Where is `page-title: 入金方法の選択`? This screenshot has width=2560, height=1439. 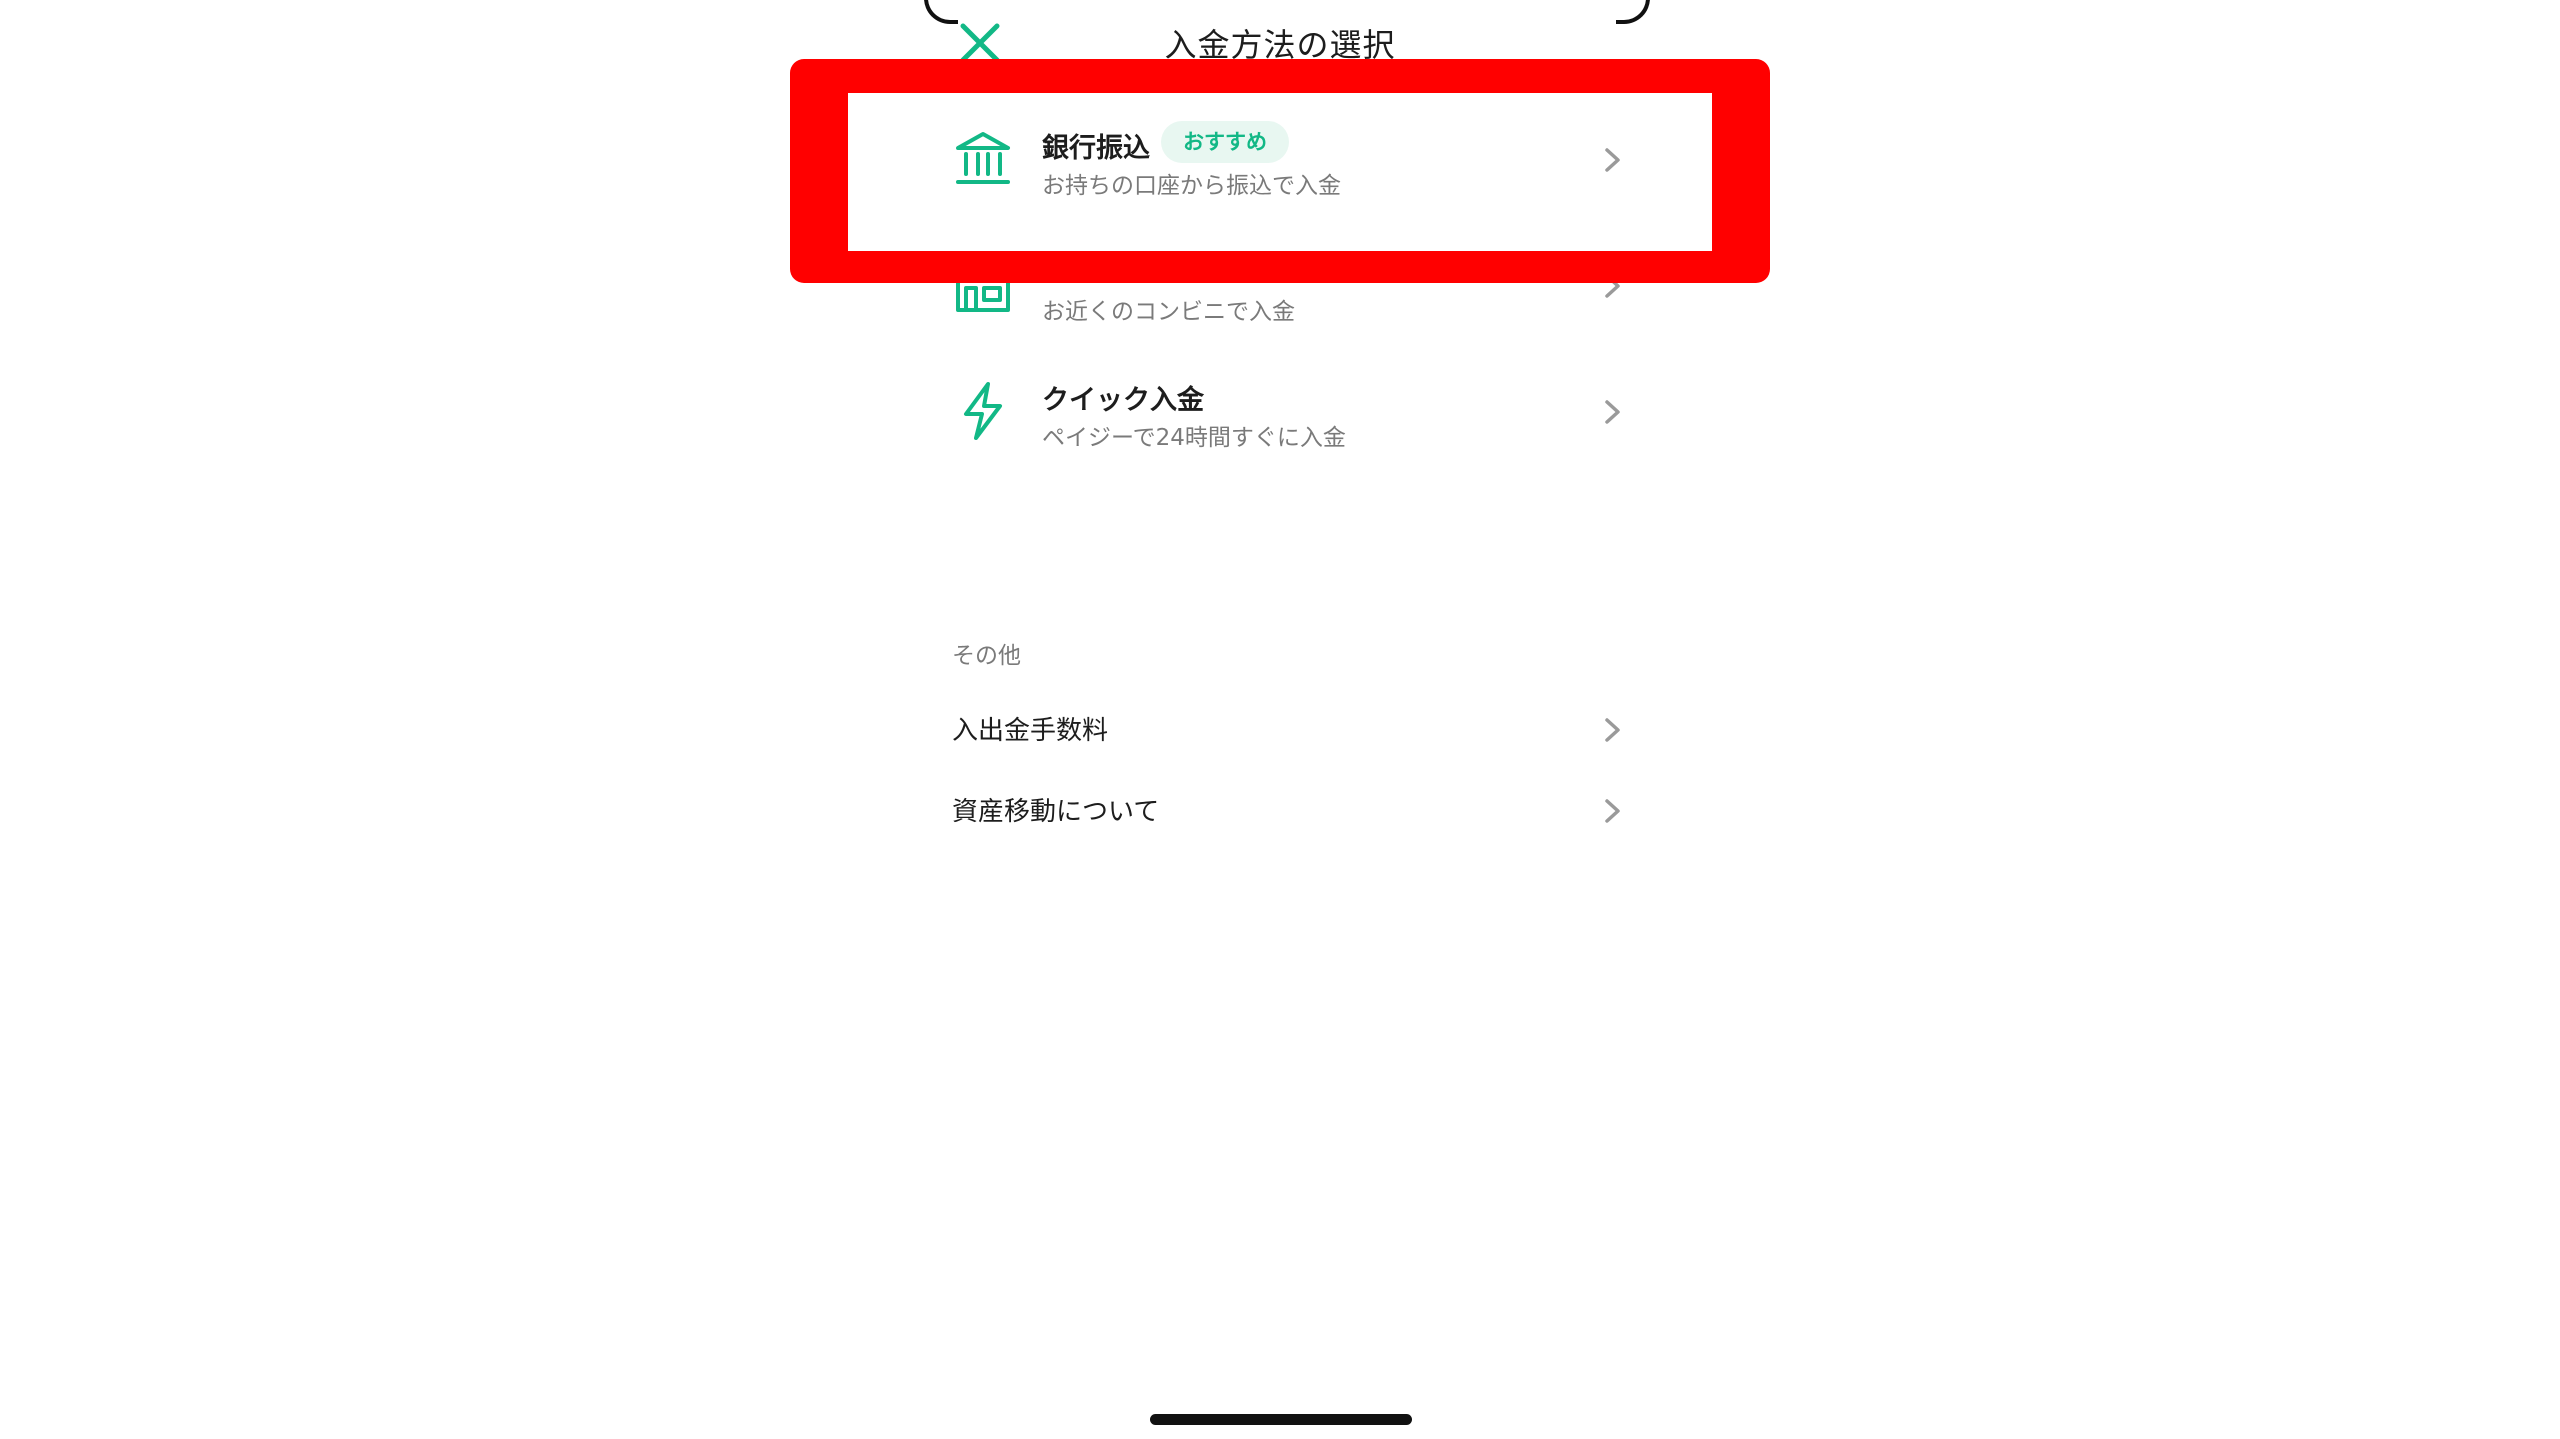
page-title: 入金方法の選択 is located at coordinates (1280, 45).